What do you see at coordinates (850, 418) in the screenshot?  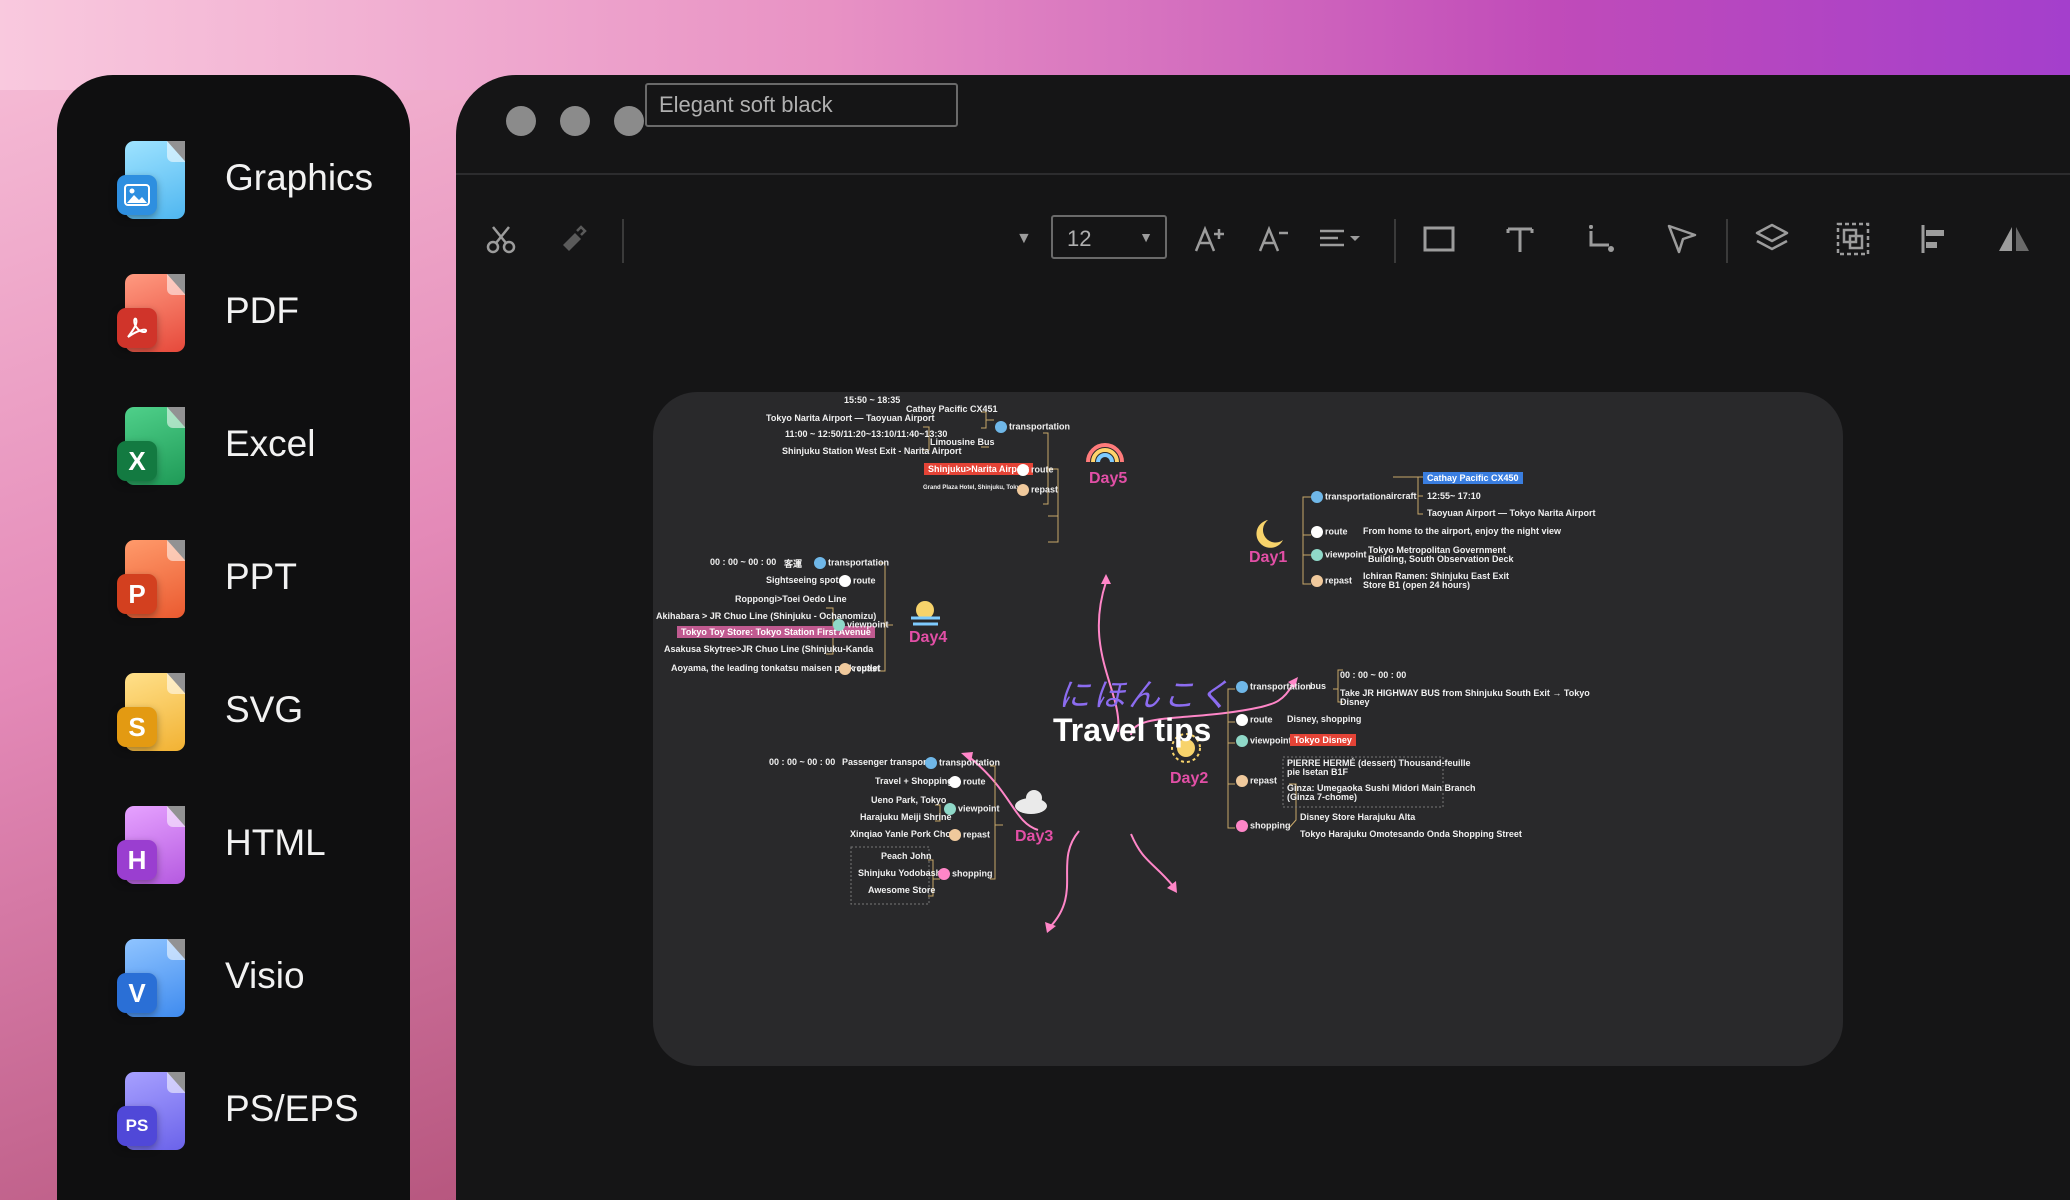 I see `day5-airports: Tokyo Narita Airport — Taoyuan Airport` at bounding box center [850, 418].